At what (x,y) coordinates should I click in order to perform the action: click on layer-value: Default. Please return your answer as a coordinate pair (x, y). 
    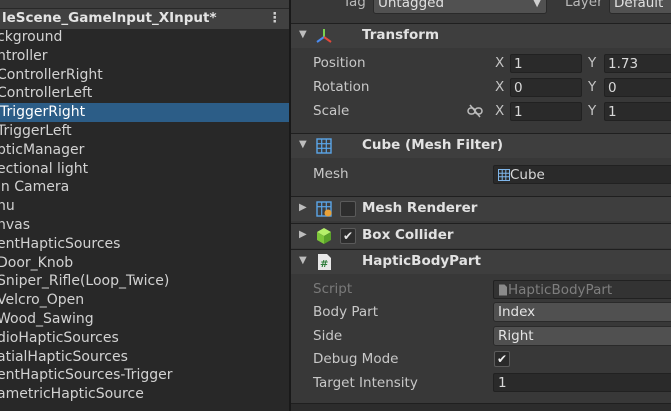
    Looking at the image, I should click on (639, 5).